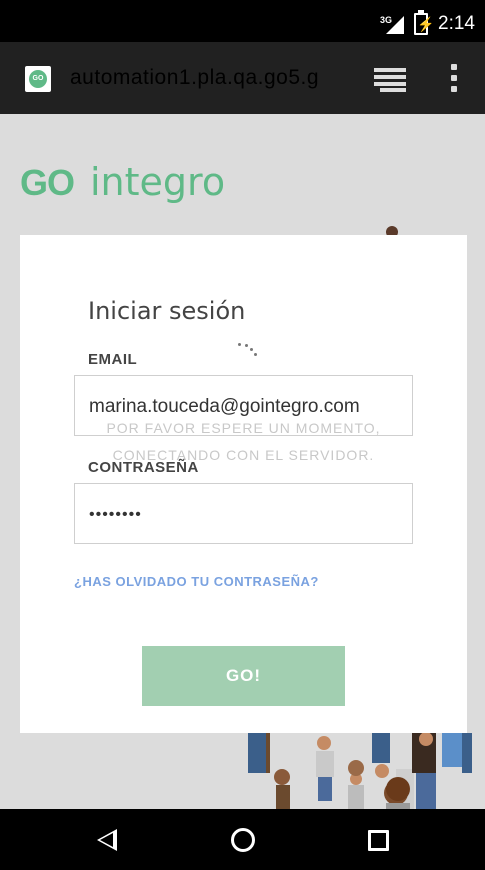 The height and width of the screenshot is (870, 485). I want to click on home-icon, so click(243, 840).